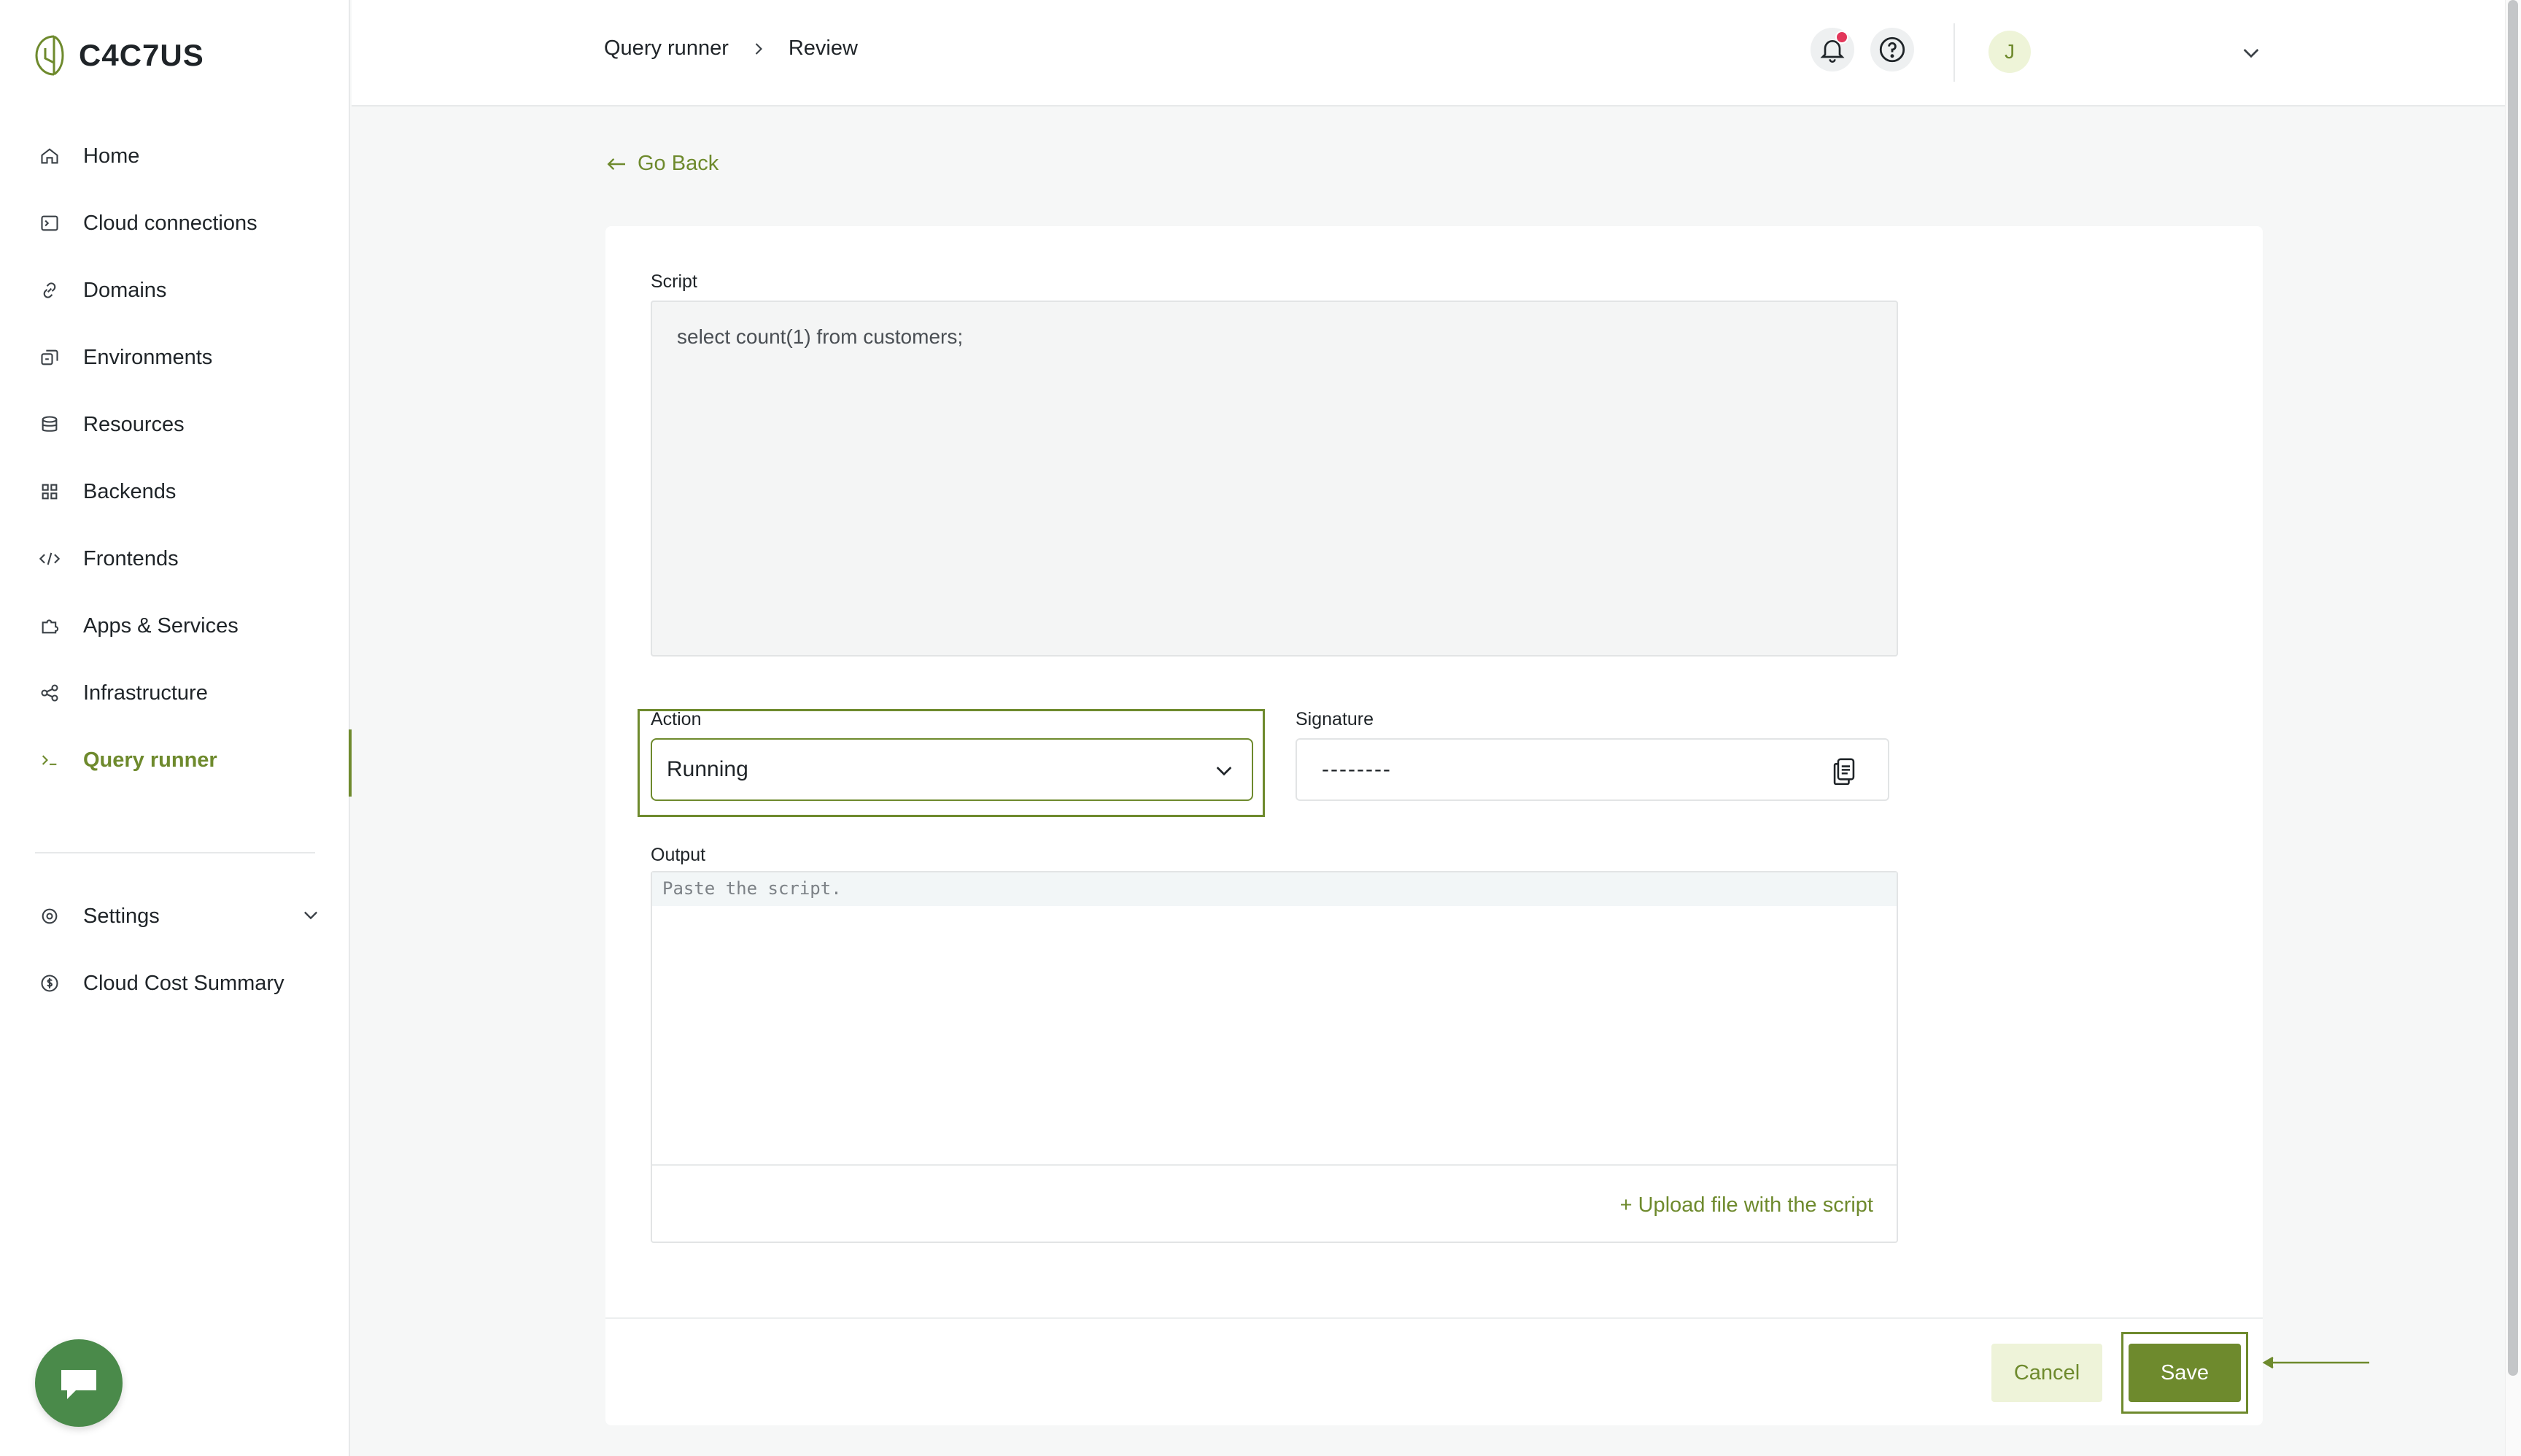 Image resolution: width=2521 pixels, height=1456 pixels. I want to click on arrow-left-icon, so click(616, 164).